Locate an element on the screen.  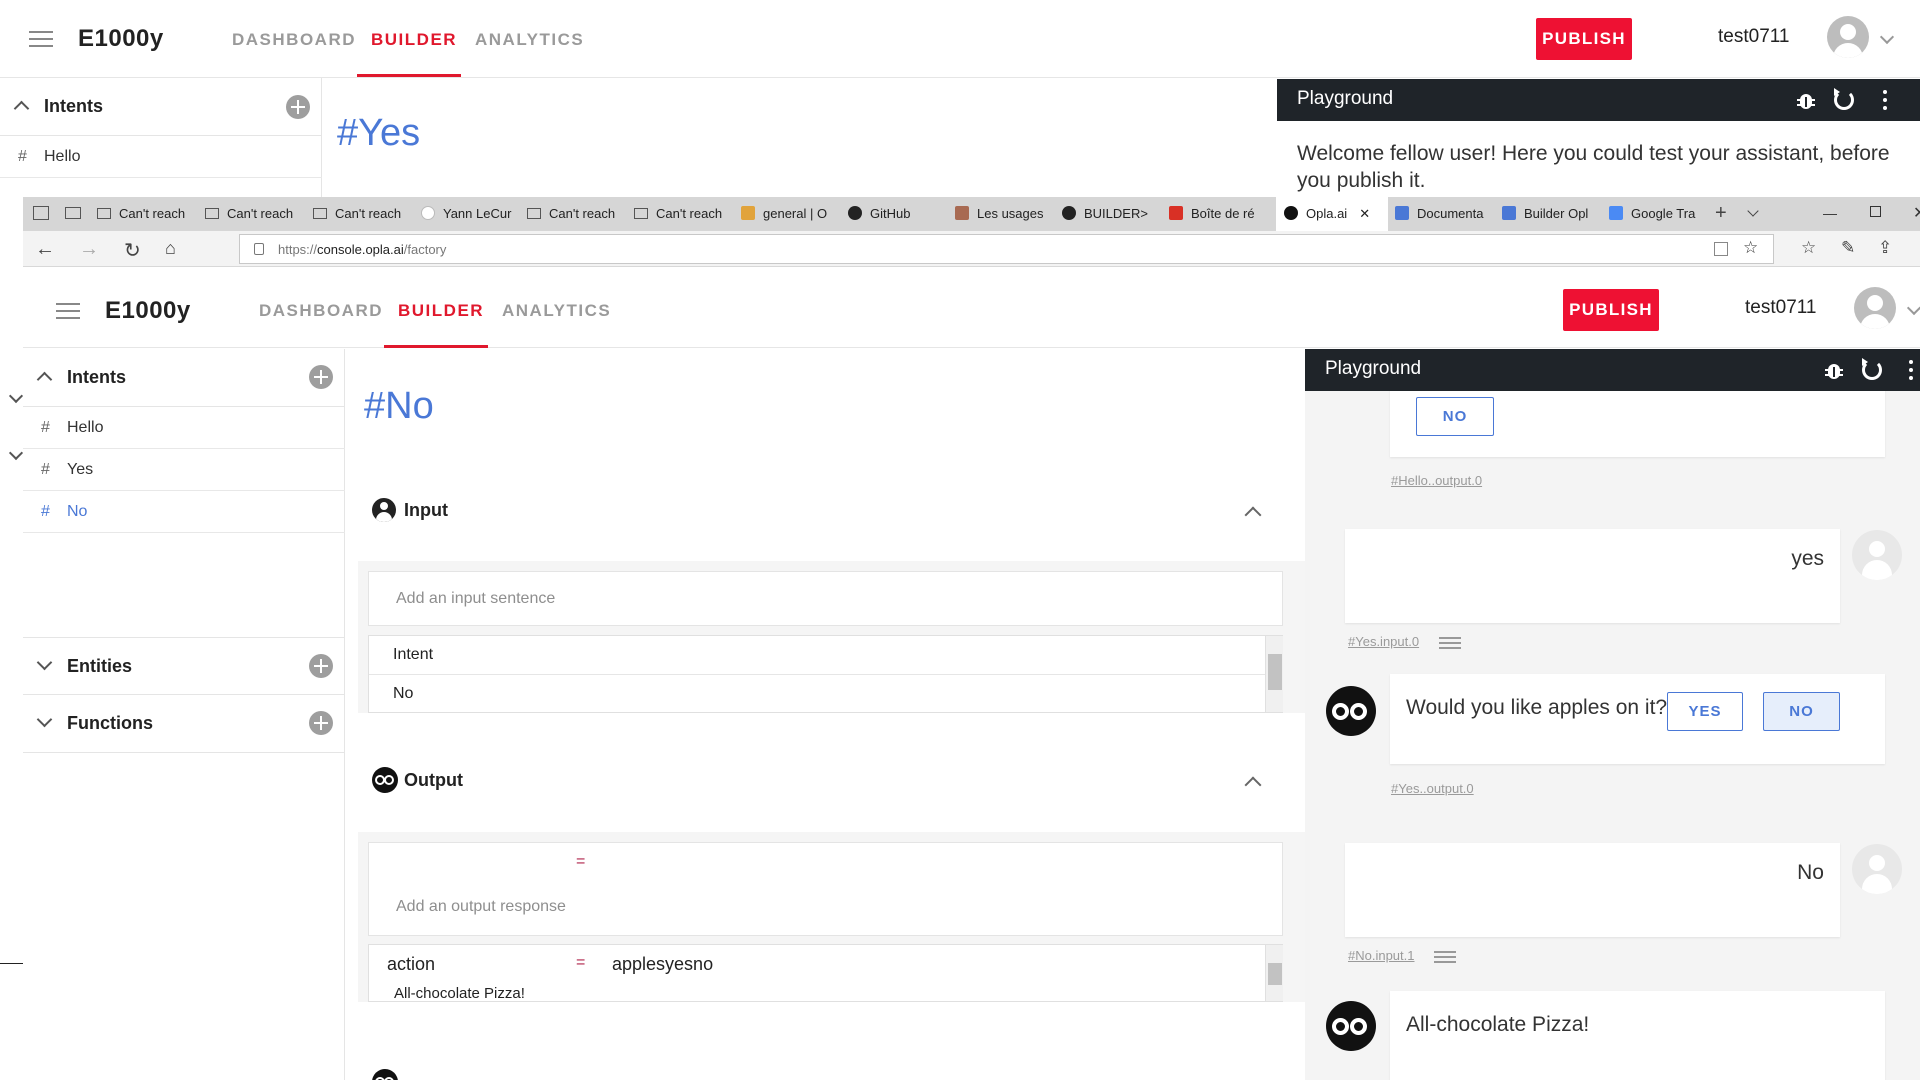
browser-tab: general | O is located at coordinates (794, 214).